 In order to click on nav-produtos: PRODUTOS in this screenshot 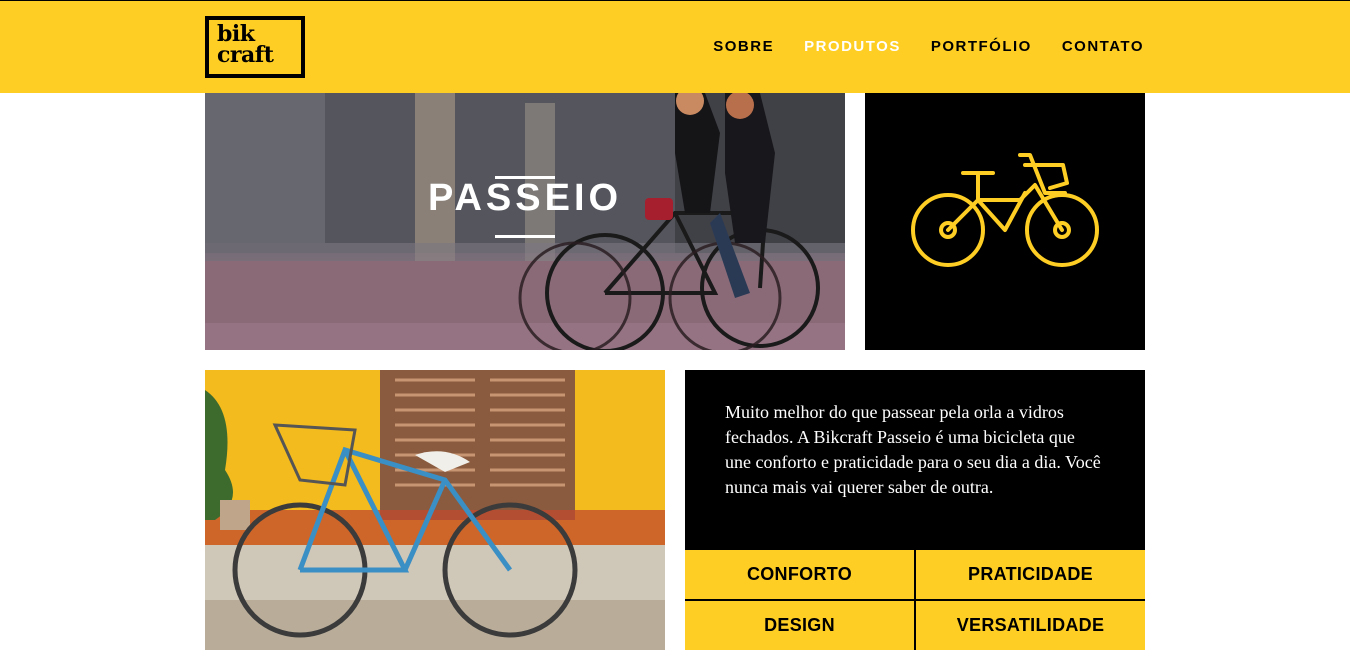, I will do `click(852, 46)`.